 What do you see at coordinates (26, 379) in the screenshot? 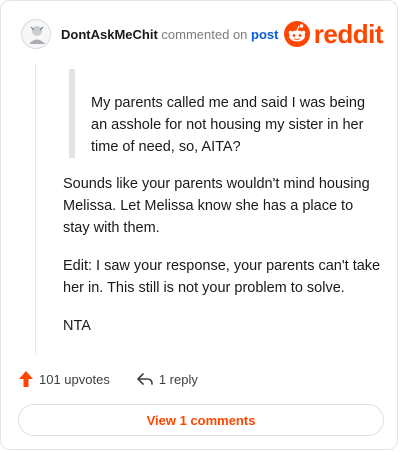
I see `upvote-arrow-icon` at bounding box center [26, 379].